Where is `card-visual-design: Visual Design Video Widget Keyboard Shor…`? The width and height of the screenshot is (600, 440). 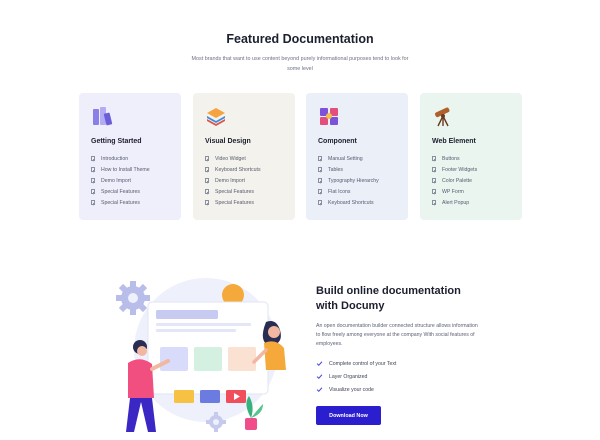 card-visual-design: Visual Design Video Widget Keyboard Shor… is located at coordinates (244, 156).